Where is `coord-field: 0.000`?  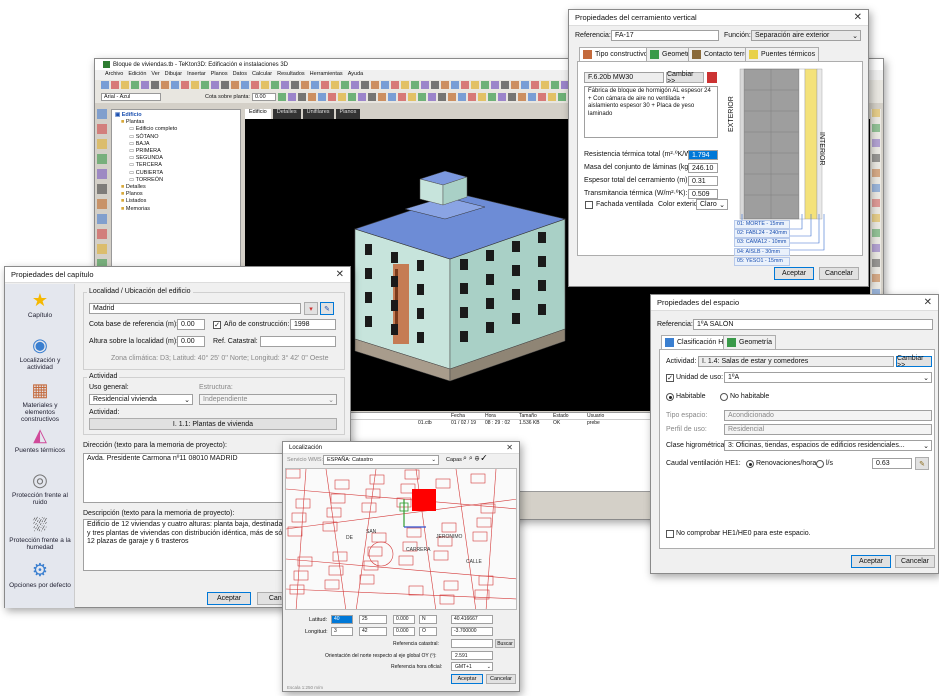 coord-field: 0.000 is located at coordinates (404, 619).